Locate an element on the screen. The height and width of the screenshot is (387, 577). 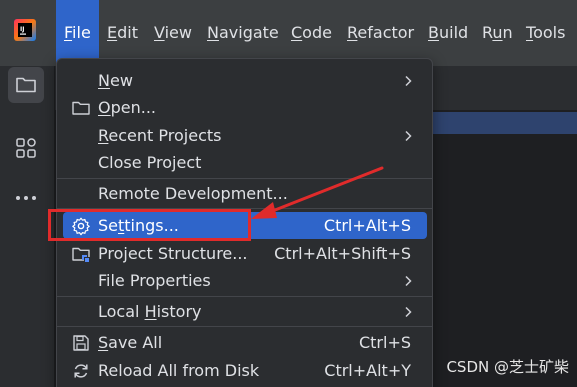
menu-item-project-structure: Project Structure... Ctrl+Alt+Shift+S is located at coordinates (245, 253).